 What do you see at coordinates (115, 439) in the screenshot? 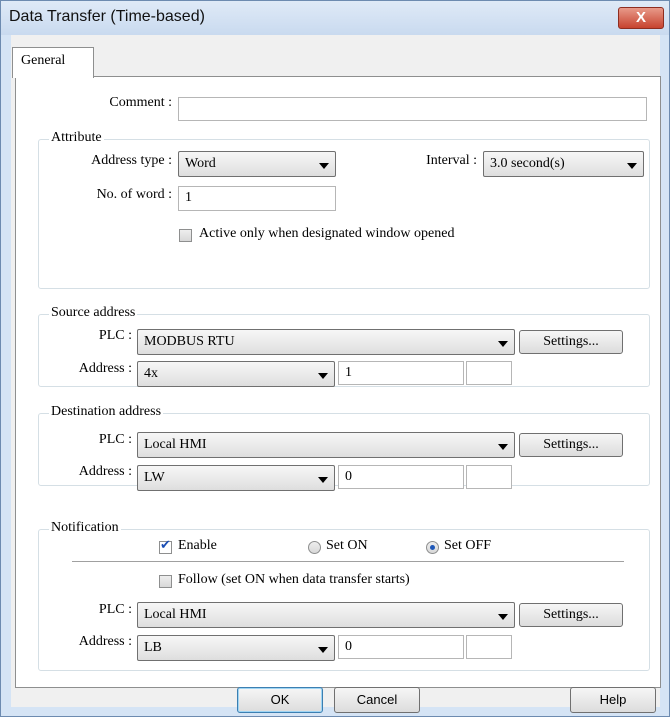
I see `destination-plc-label: PLC :` at bounding box center [115, 439].